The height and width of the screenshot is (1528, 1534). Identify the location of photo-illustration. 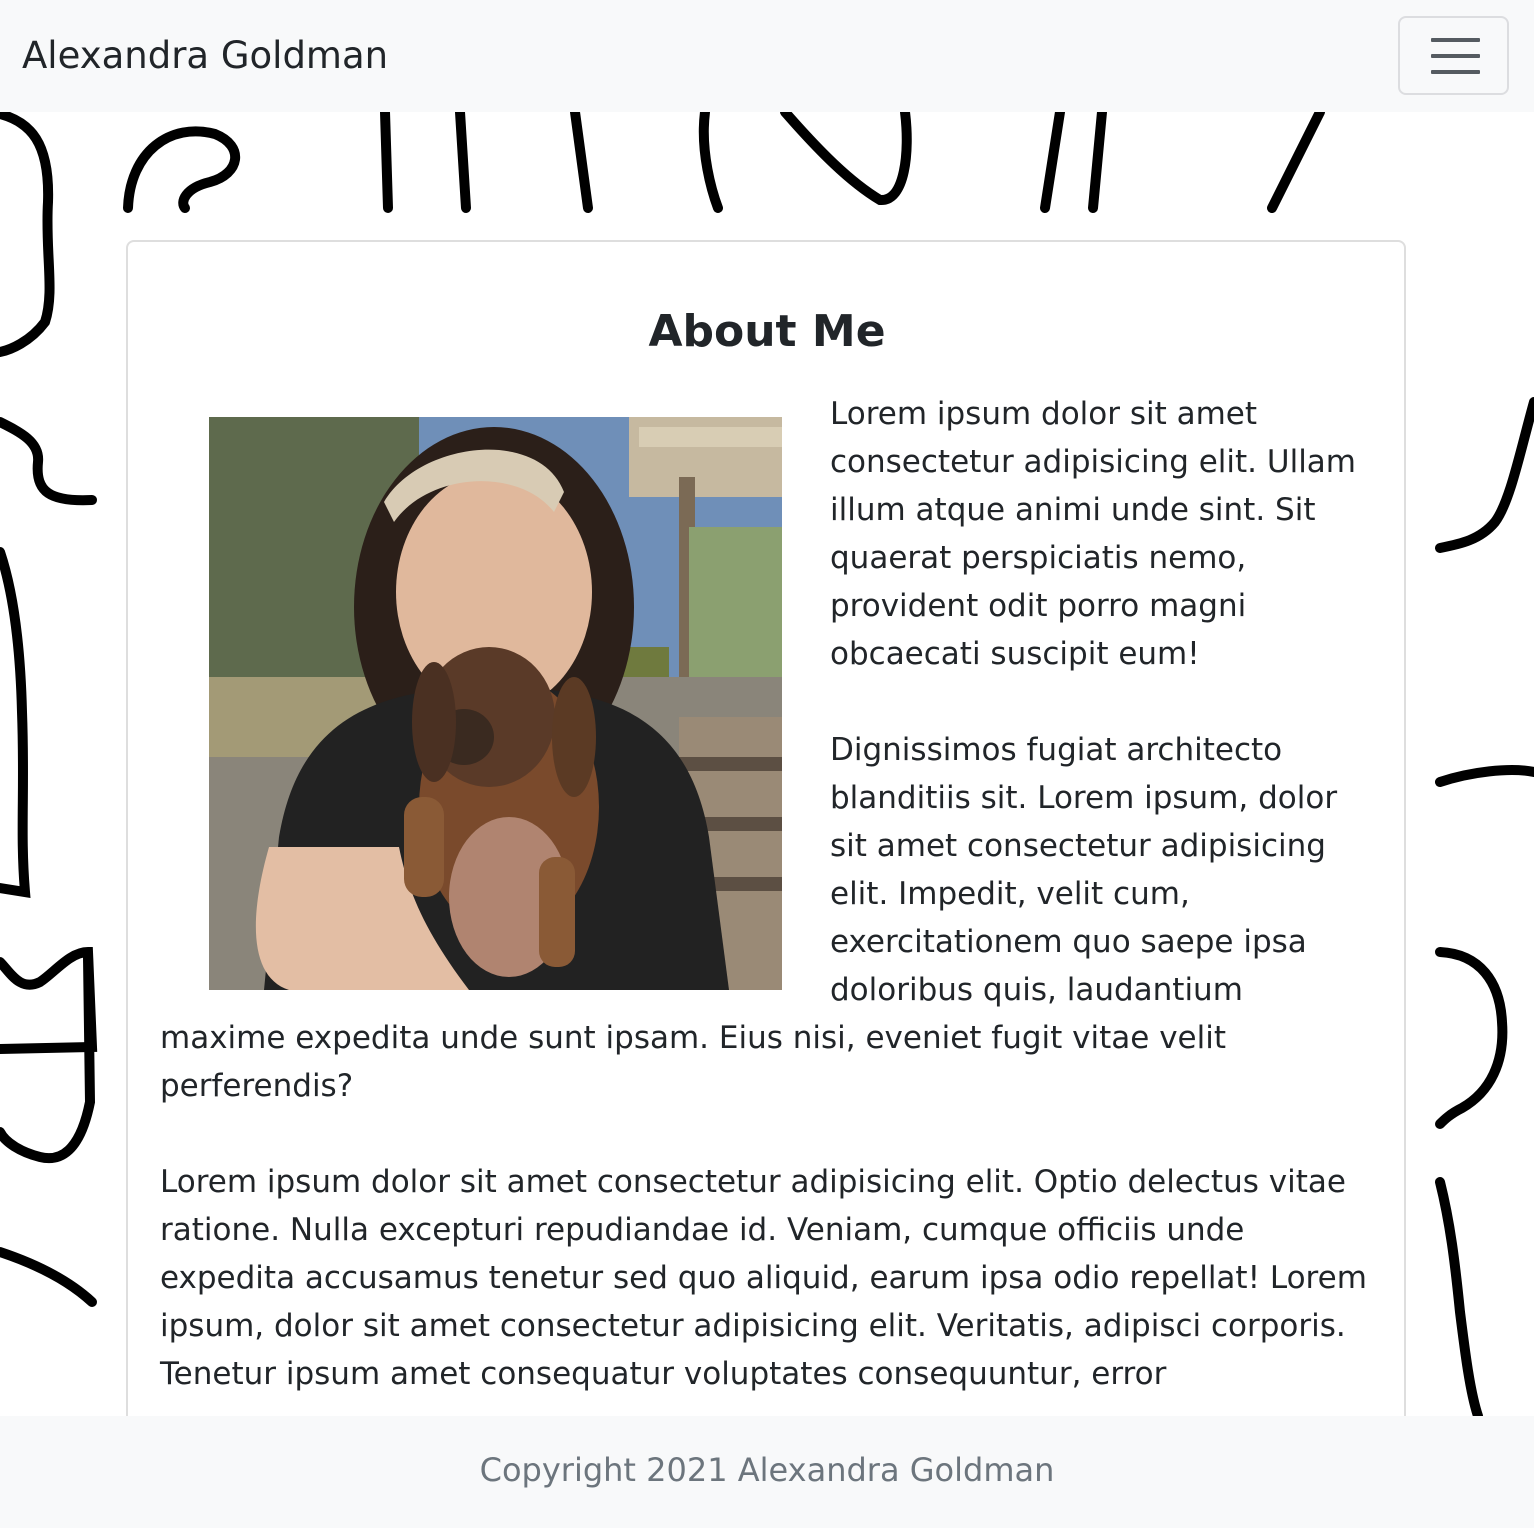
(495, 703).